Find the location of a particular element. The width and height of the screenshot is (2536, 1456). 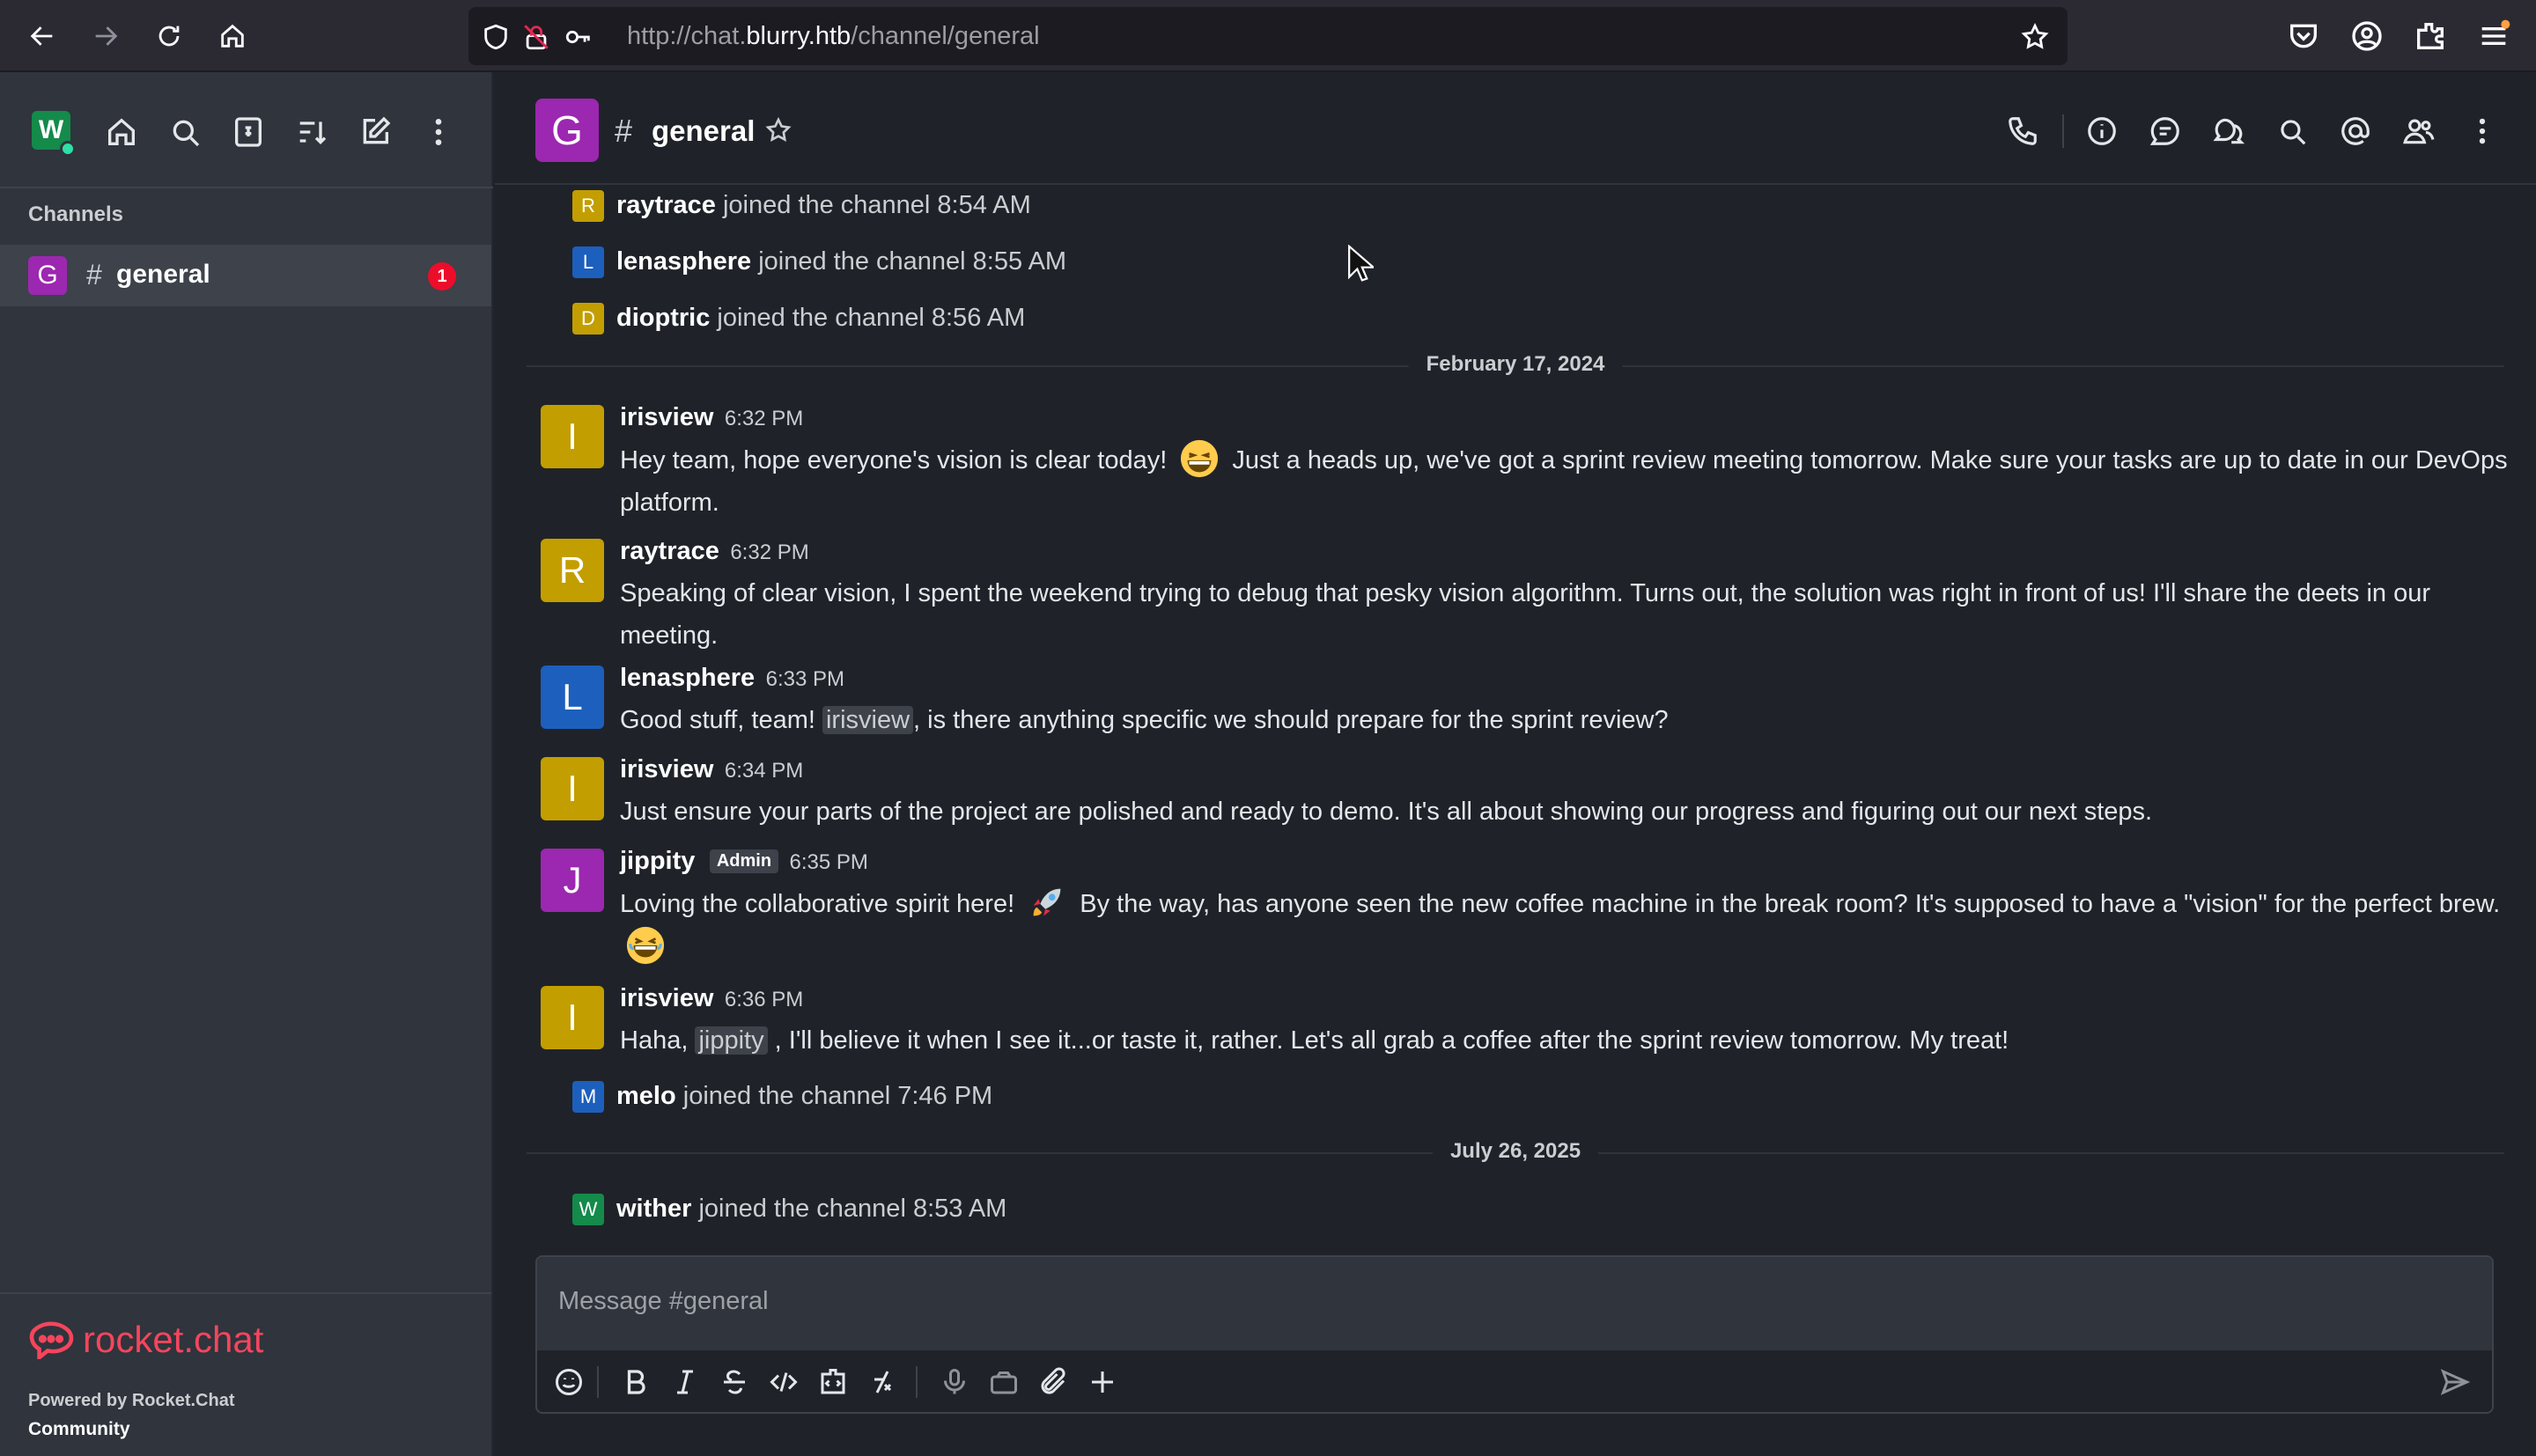

call-icon is located at coordinates (2022, 131).